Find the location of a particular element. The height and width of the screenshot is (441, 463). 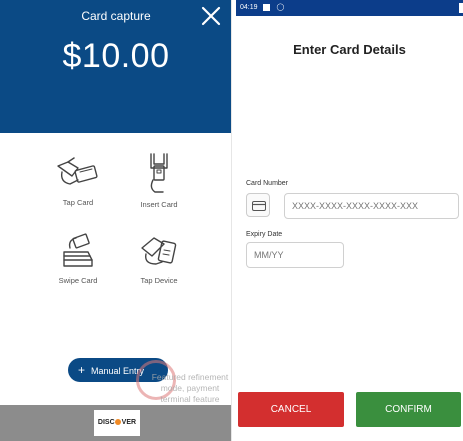

tap-card-option: Tap Card is located at coordinates (78, 179).